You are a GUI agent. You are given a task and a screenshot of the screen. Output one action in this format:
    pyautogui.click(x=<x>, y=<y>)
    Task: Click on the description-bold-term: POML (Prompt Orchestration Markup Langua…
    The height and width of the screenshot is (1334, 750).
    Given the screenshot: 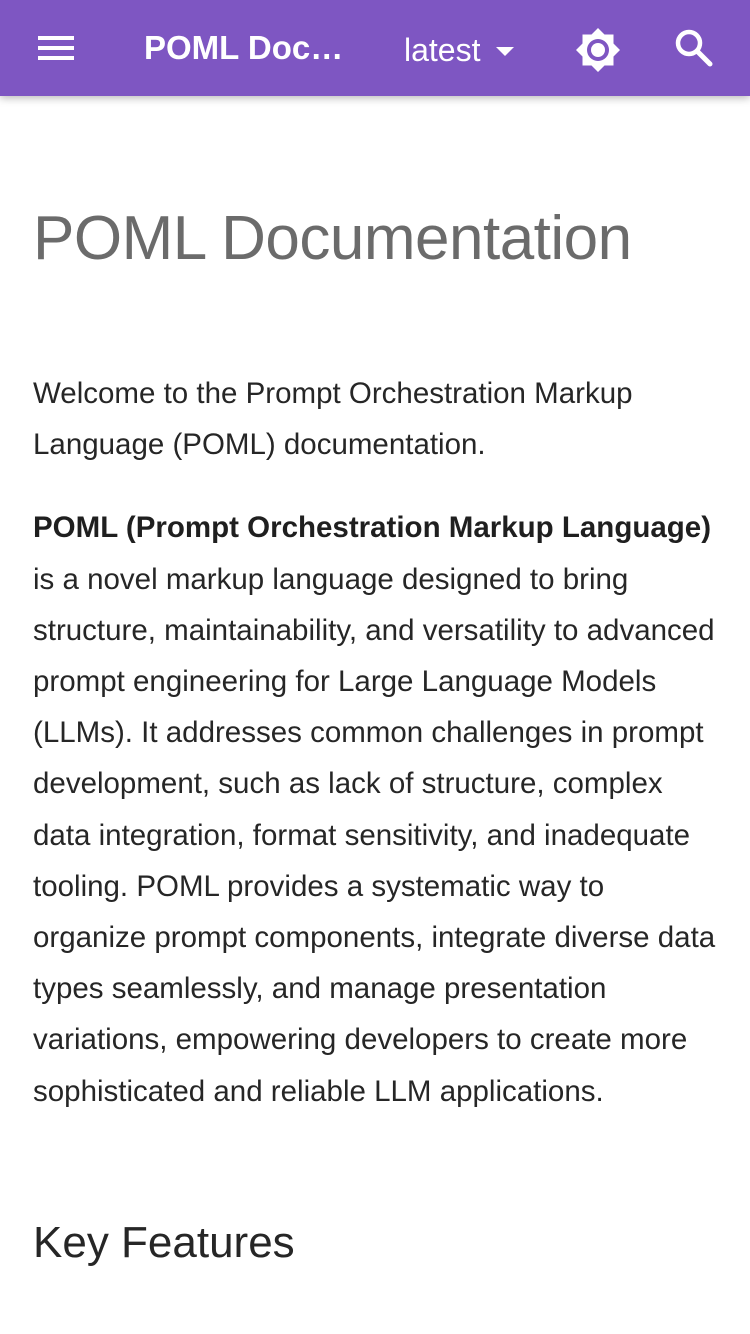 What is the action you would take?
    pyautogui.click(x=372, y=528)
    